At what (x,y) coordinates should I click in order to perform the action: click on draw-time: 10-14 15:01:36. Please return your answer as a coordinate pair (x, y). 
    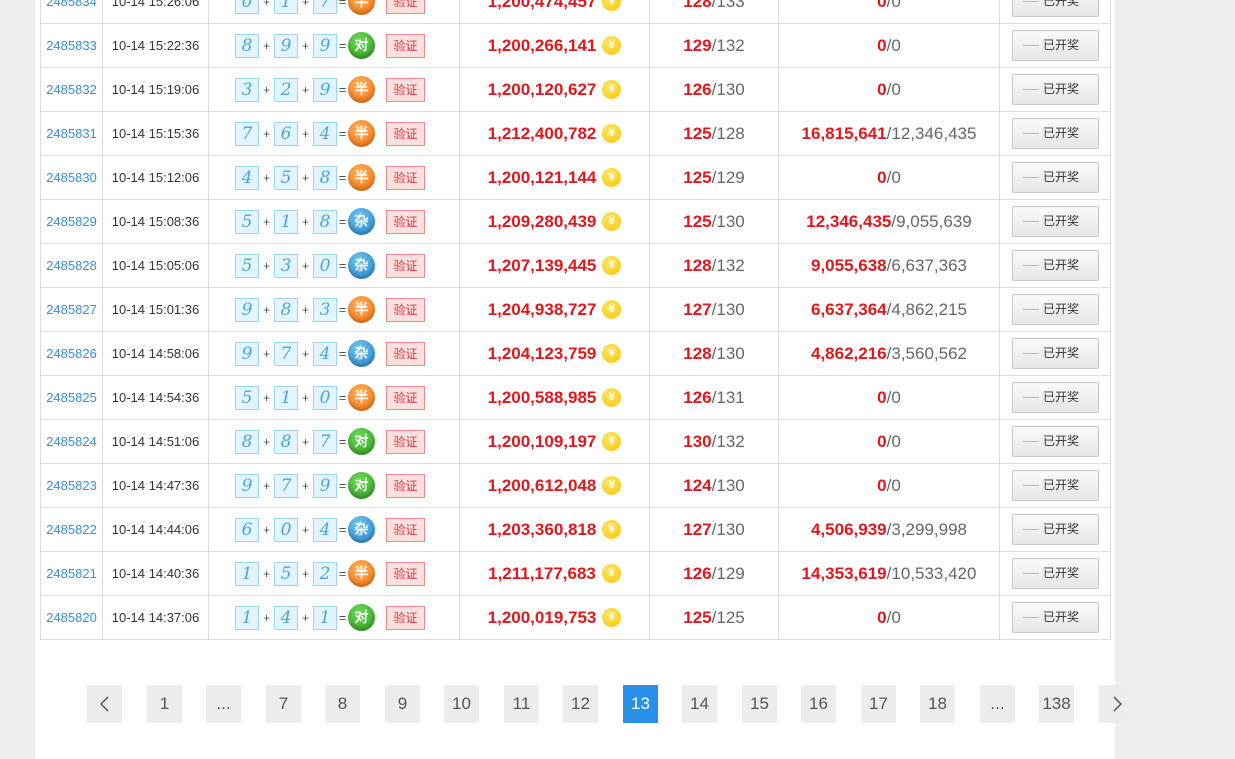
    Looking at the image, I should click on (155, 309).